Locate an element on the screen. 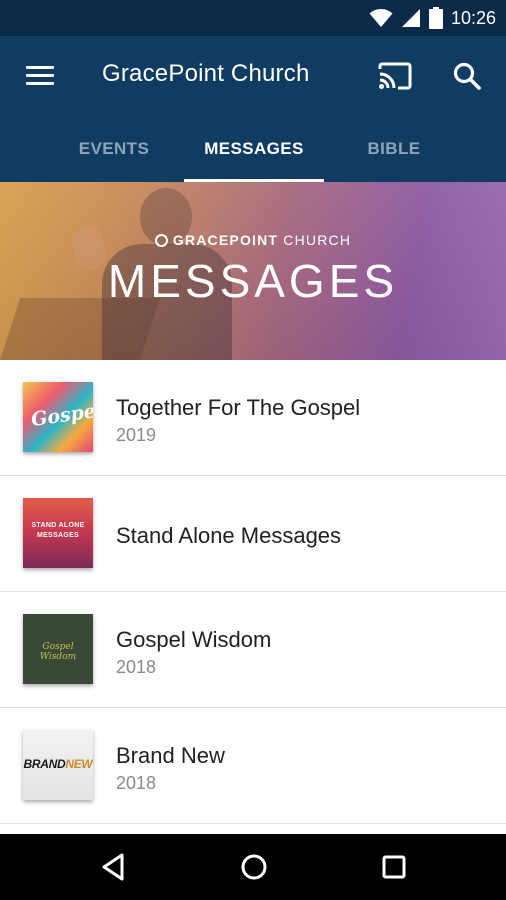  tab-bar: EVENTS MESSAGES BIBLE is located at coordinates (253, 149).